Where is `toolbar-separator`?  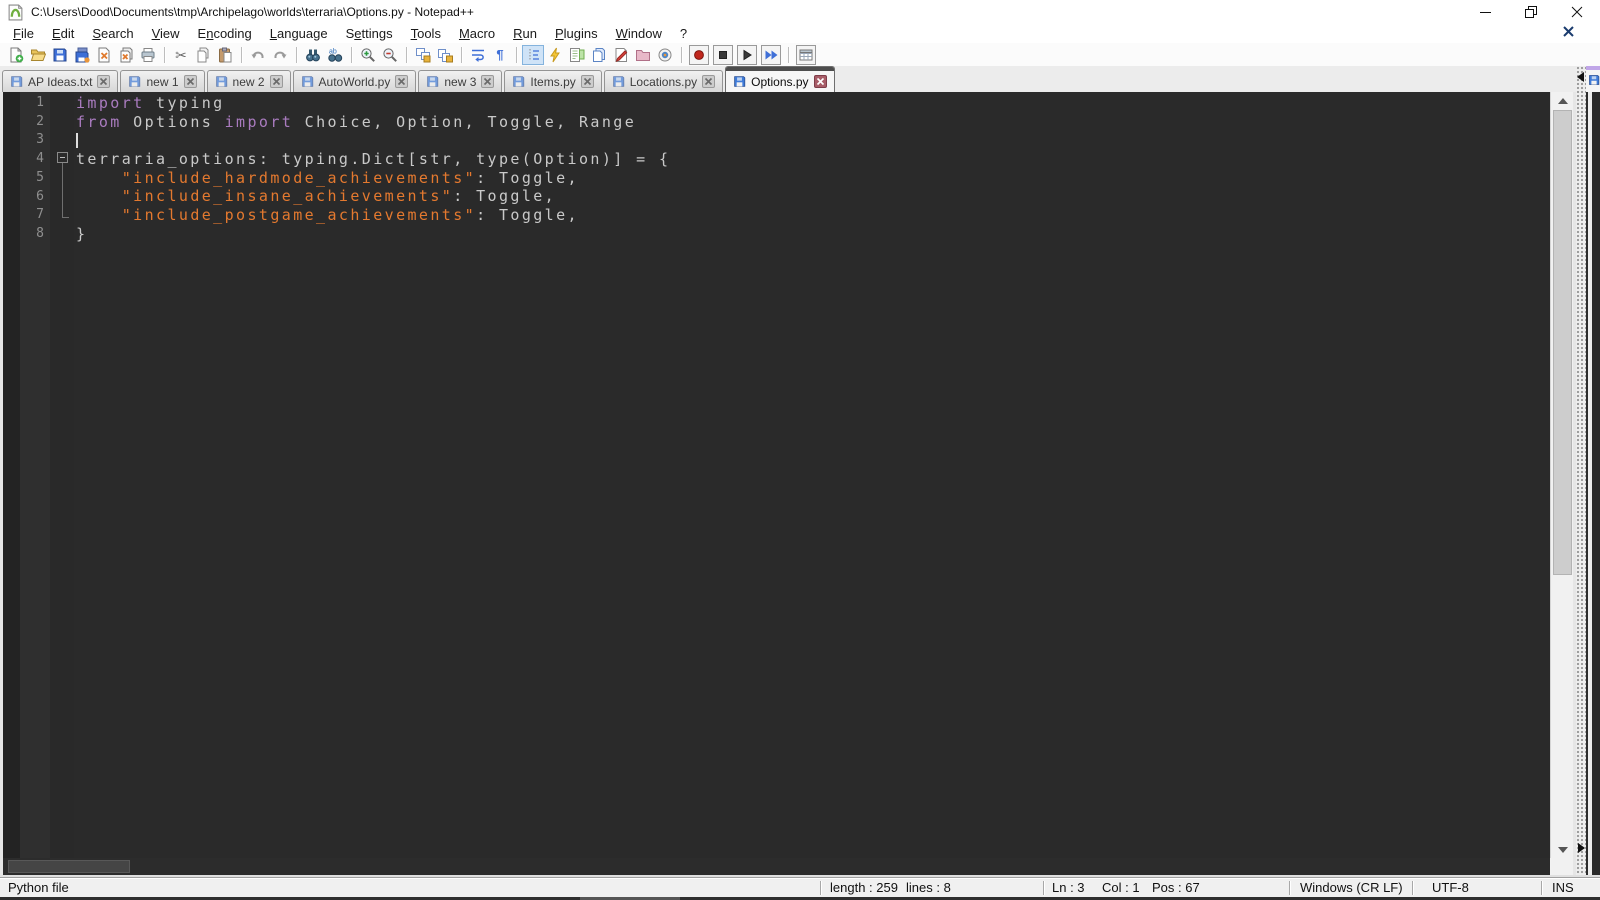
toolbar-separator is located at coordinates (516, 54).